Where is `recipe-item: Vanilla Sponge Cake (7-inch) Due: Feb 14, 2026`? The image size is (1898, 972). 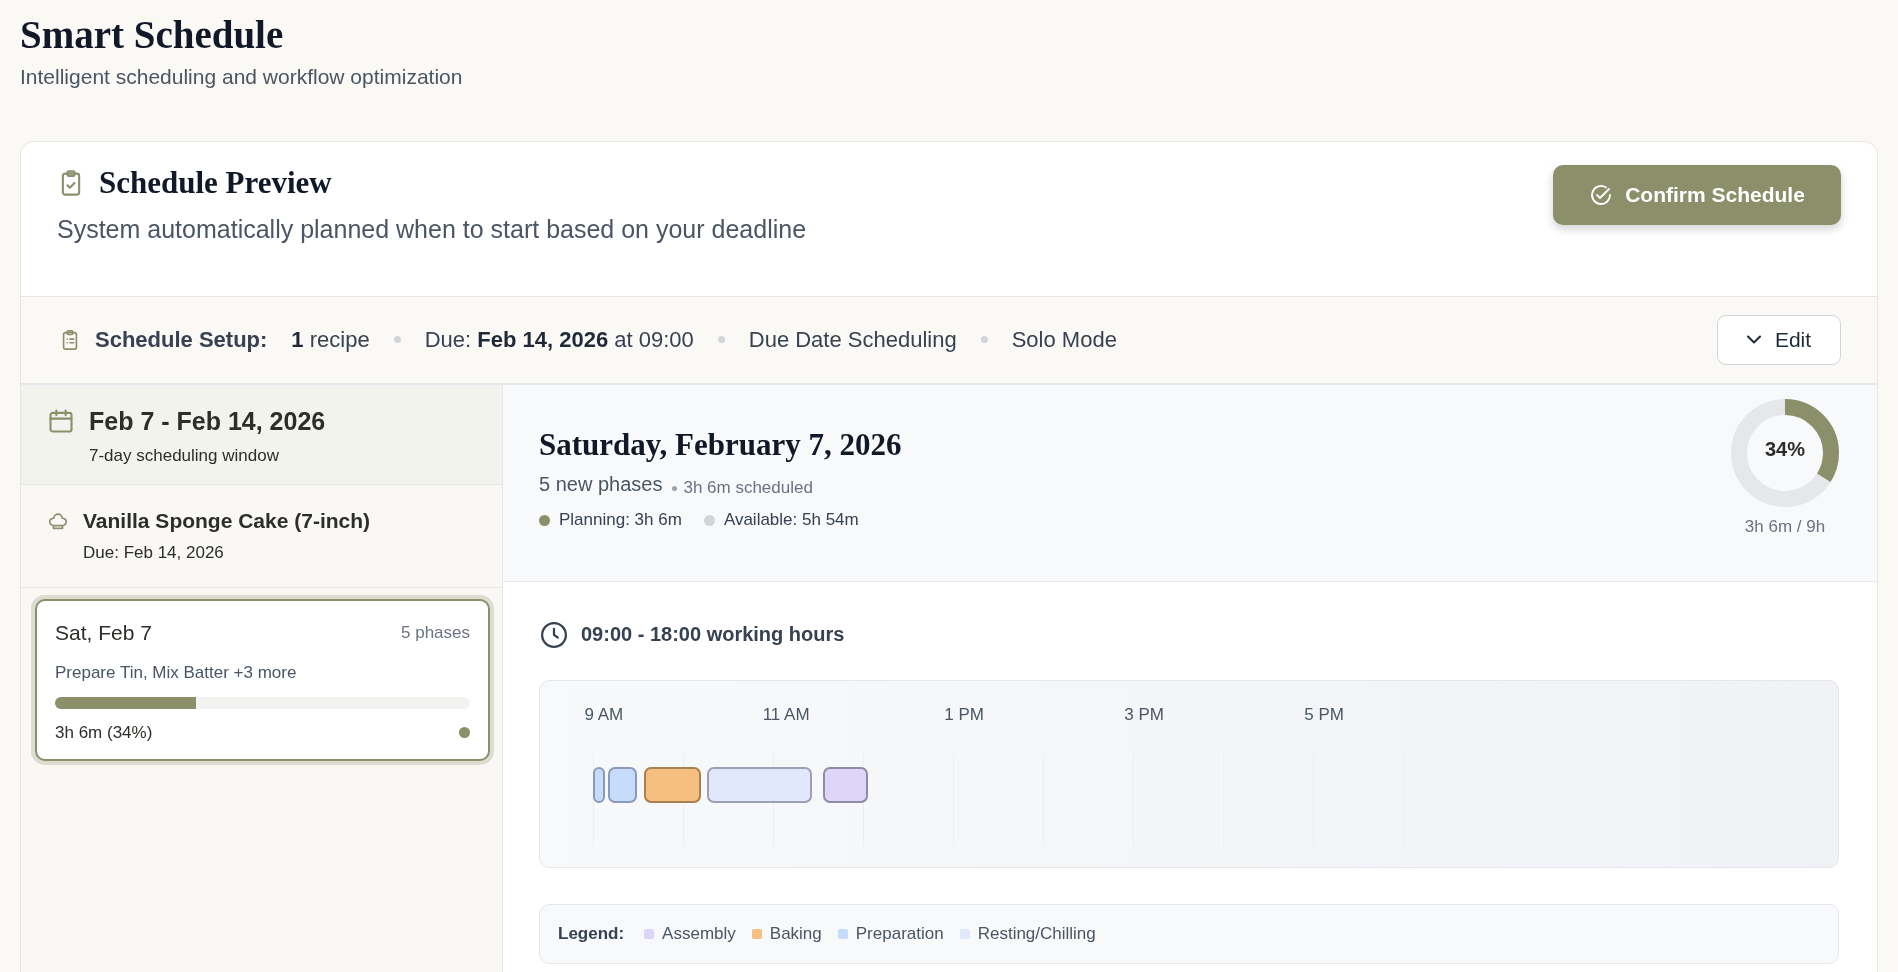 recipe-item: Vanilla Sponge Cake (7-inch) Due: Feb 14, 2026 is located at coordinates (261, 536).